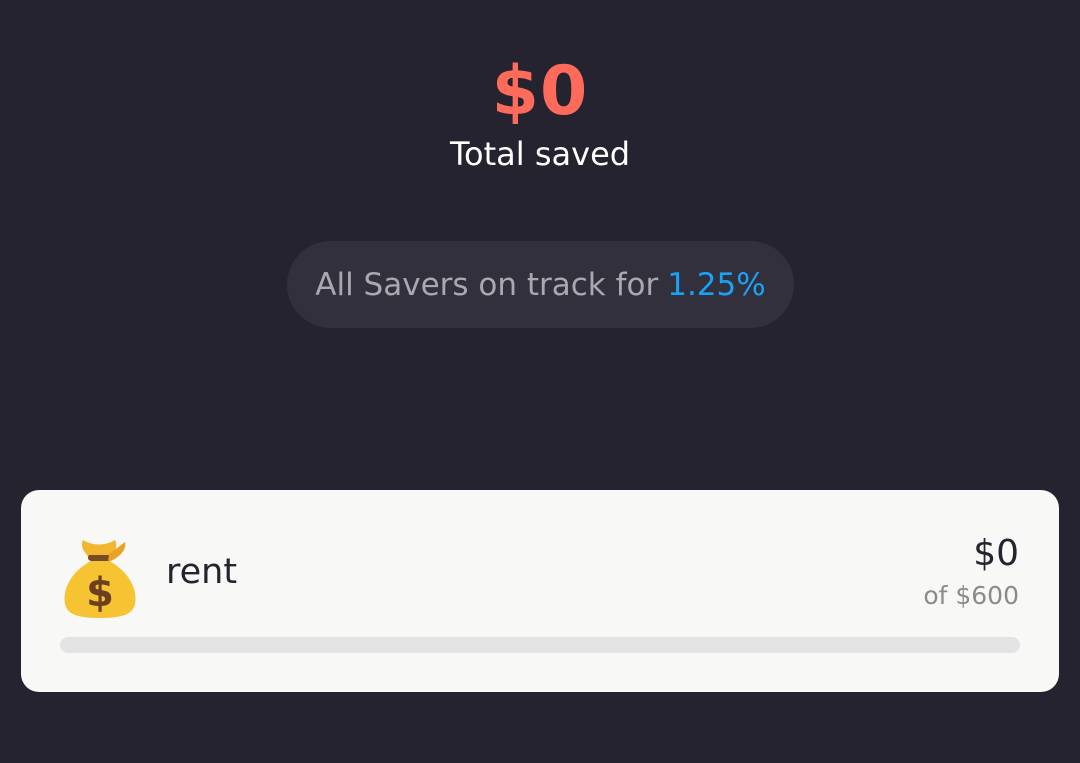 The height and width of the screenshot is (763, 1080). Describe the element at coordinates (202, 572) in the screenshot. I see `saver-name: rent` at that location.